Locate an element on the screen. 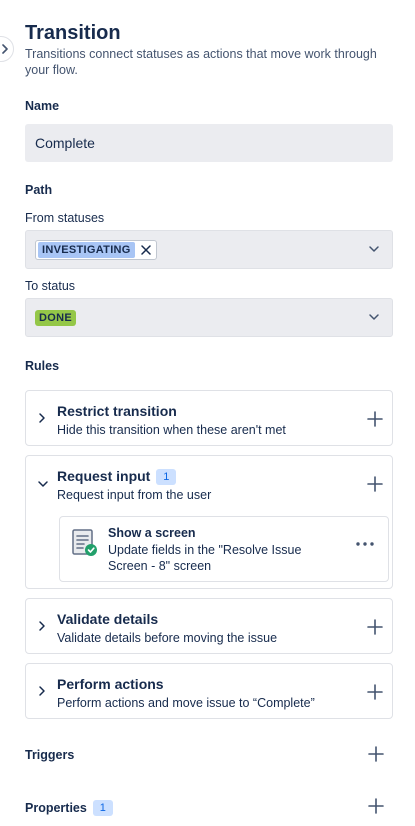  name-field is located at coordinates (209, 143).